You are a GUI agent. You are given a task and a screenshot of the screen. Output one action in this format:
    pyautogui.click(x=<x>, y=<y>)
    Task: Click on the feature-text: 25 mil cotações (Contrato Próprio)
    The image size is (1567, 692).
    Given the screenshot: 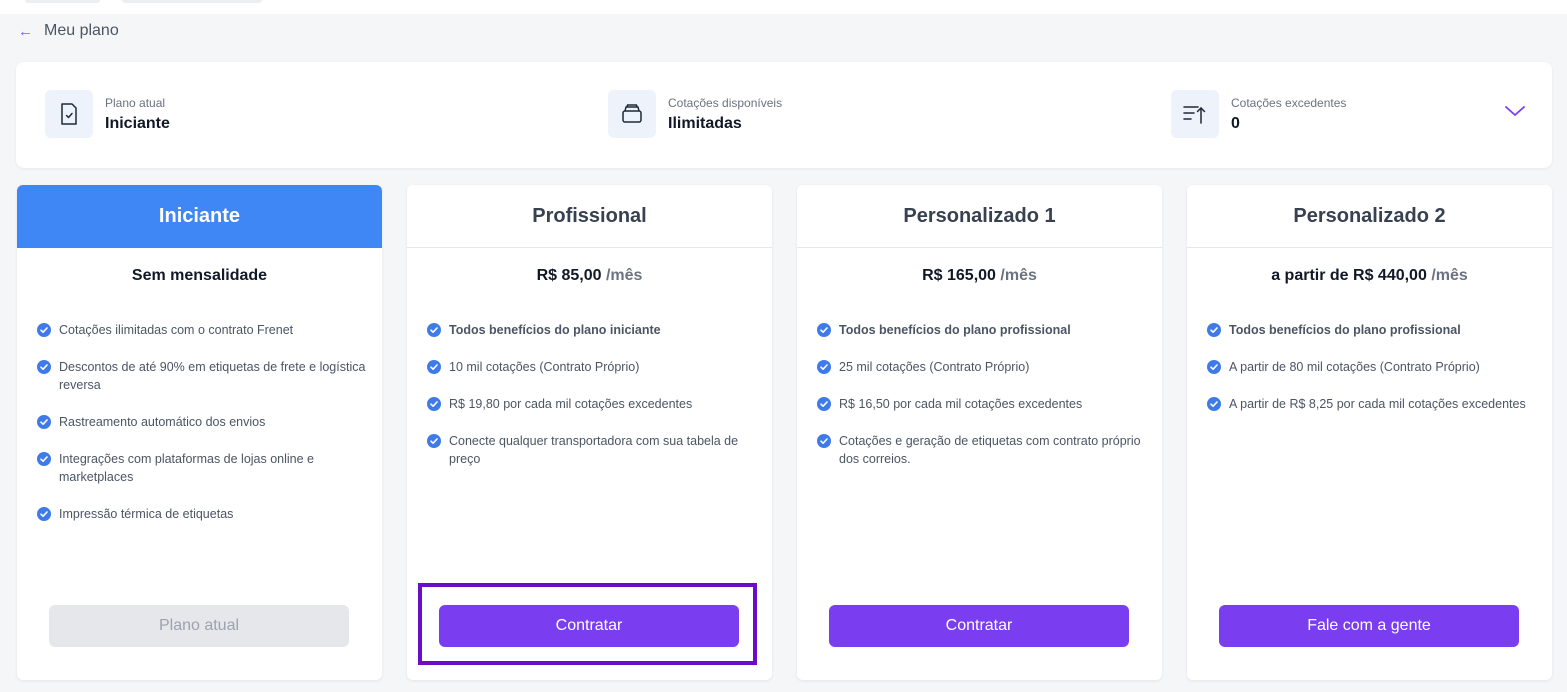 What is the action you would take?
    pyautogui.click(x=934, y=367)
    